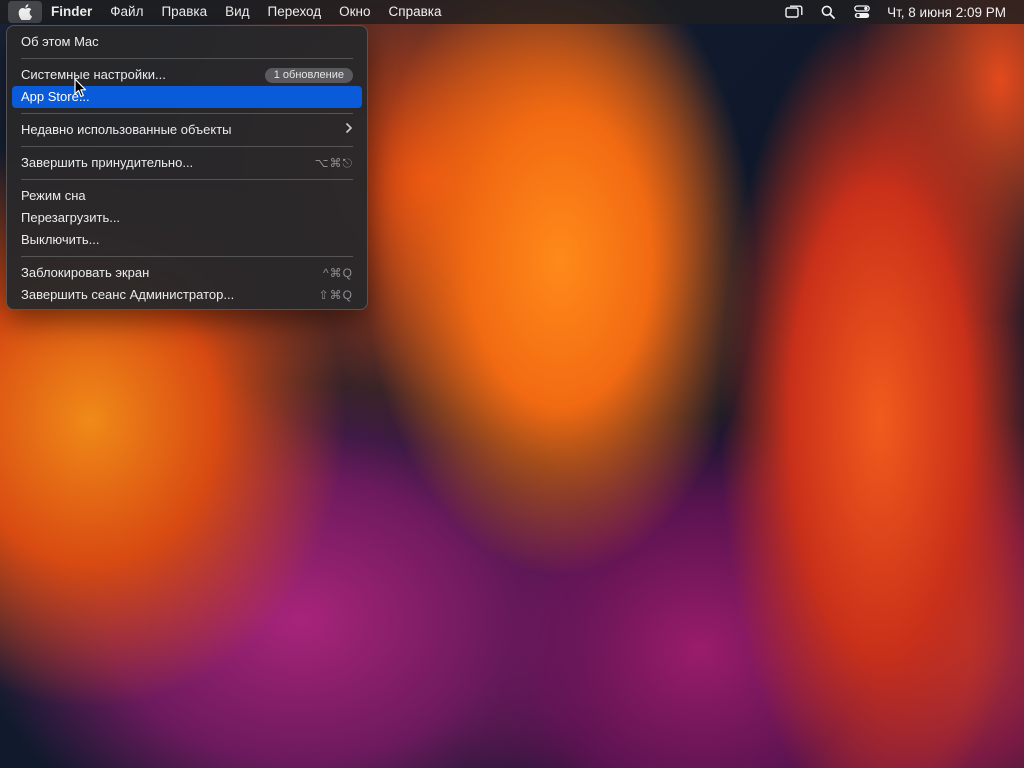  Describe the element at coordinates (53, 195) in the screenshot. I see `menu-item-label: Режим сна` at that location.